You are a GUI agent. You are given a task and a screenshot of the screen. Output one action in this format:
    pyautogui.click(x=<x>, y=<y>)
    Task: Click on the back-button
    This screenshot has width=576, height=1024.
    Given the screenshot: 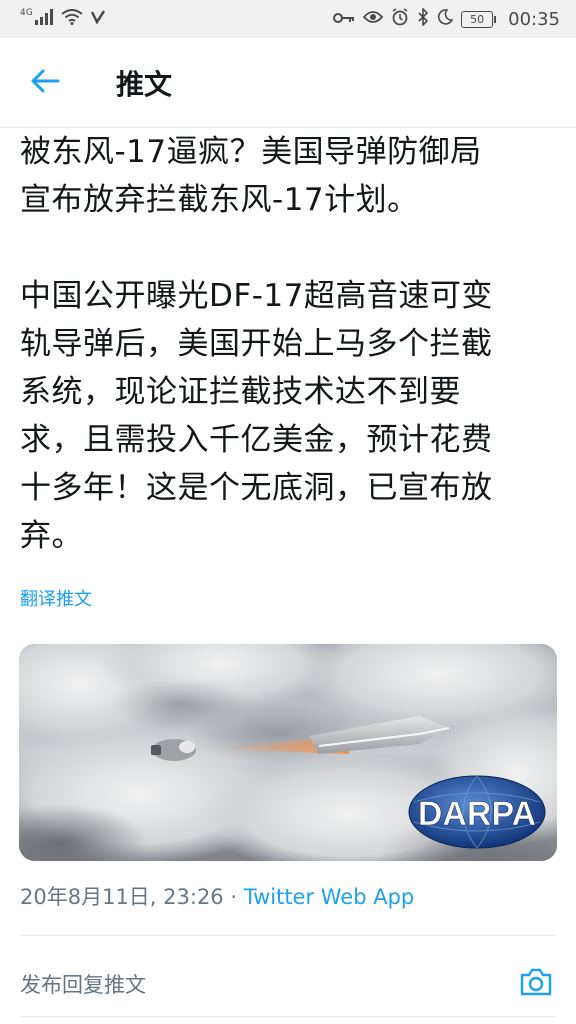 What is the action you would take?
    pyautogui.click(x=45, y=83)
    